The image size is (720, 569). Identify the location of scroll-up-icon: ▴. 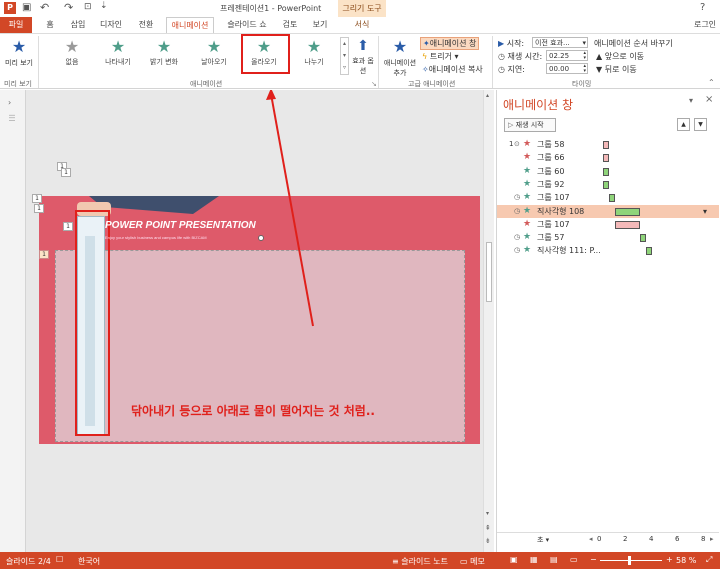
(487, 95).